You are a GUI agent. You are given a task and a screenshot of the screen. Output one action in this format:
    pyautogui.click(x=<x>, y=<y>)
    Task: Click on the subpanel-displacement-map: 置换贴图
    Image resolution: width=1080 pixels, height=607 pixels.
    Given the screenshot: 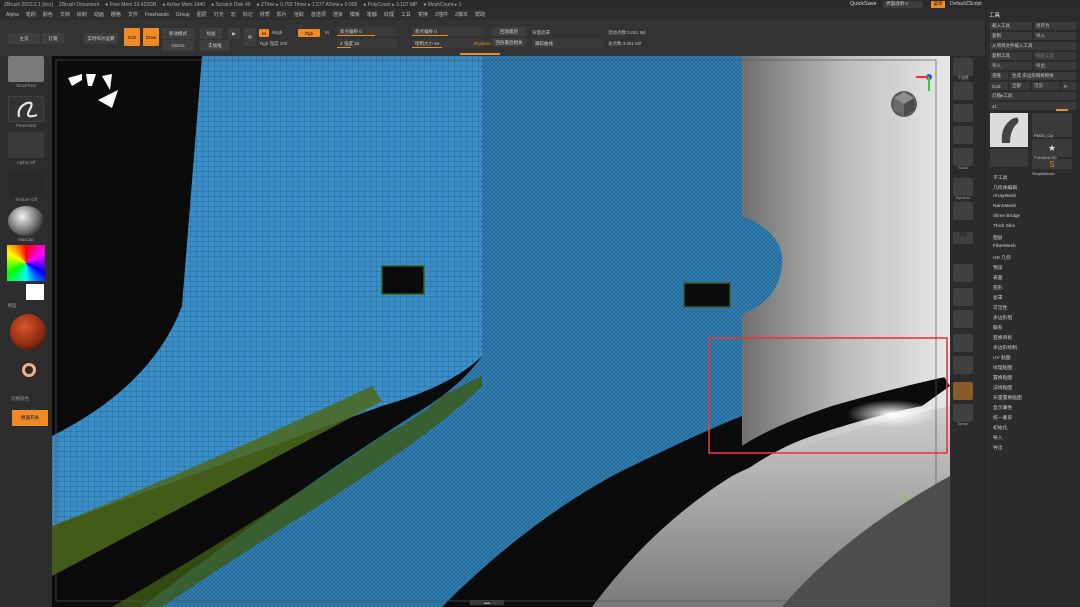 What is the action you would take?
    pyautogui.click(x=1002, y=377)
    